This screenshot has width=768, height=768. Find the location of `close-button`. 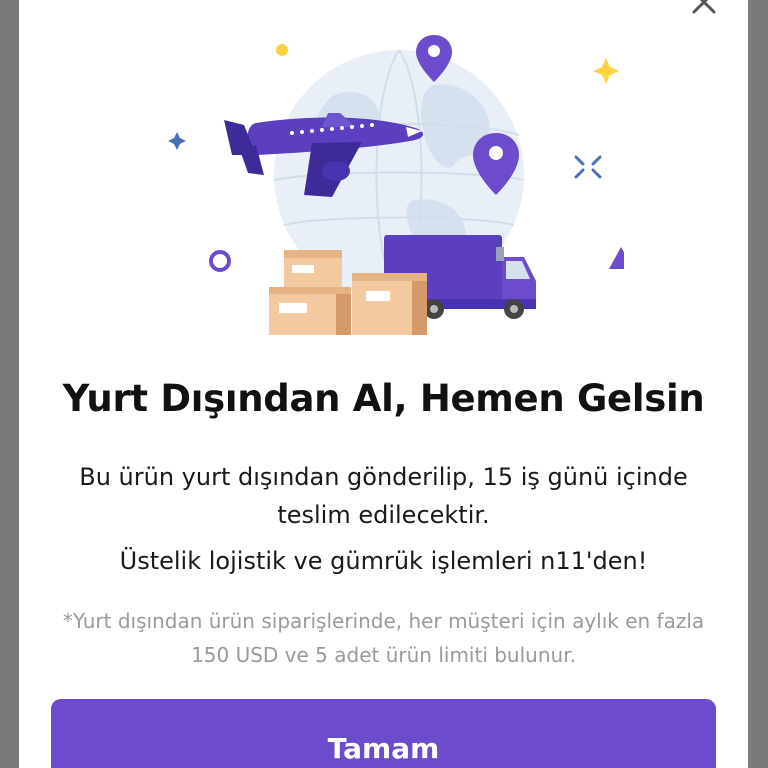

close-button is located at coordinates (704, 8).